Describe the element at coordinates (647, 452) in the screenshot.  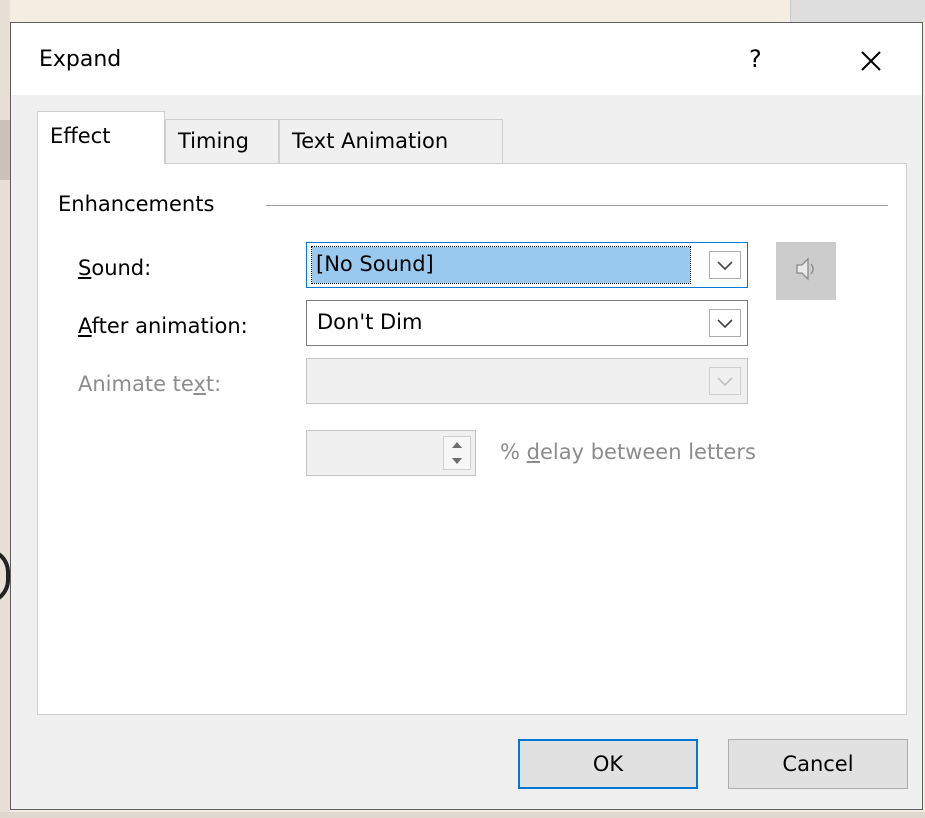
I see `delay-label-post: elay between letters` at that location.